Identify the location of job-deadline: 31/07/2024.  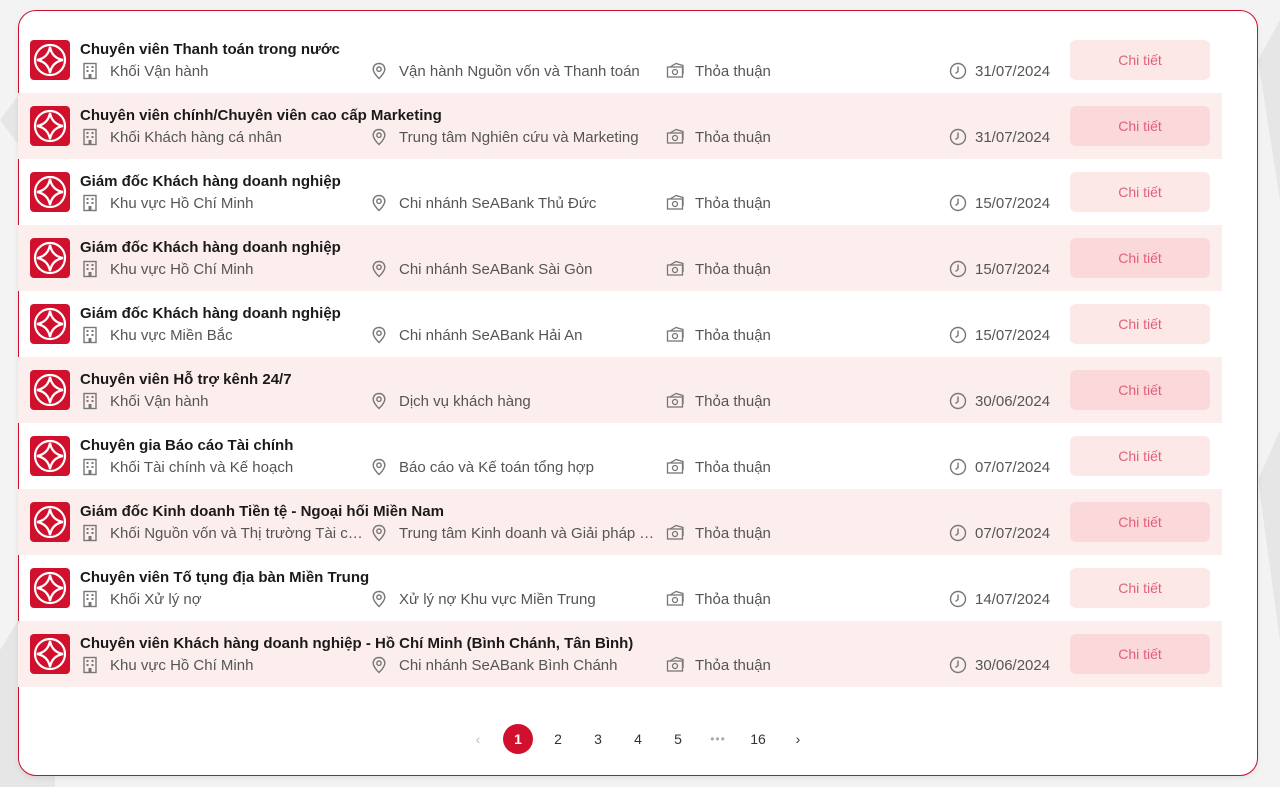
(999, 137).